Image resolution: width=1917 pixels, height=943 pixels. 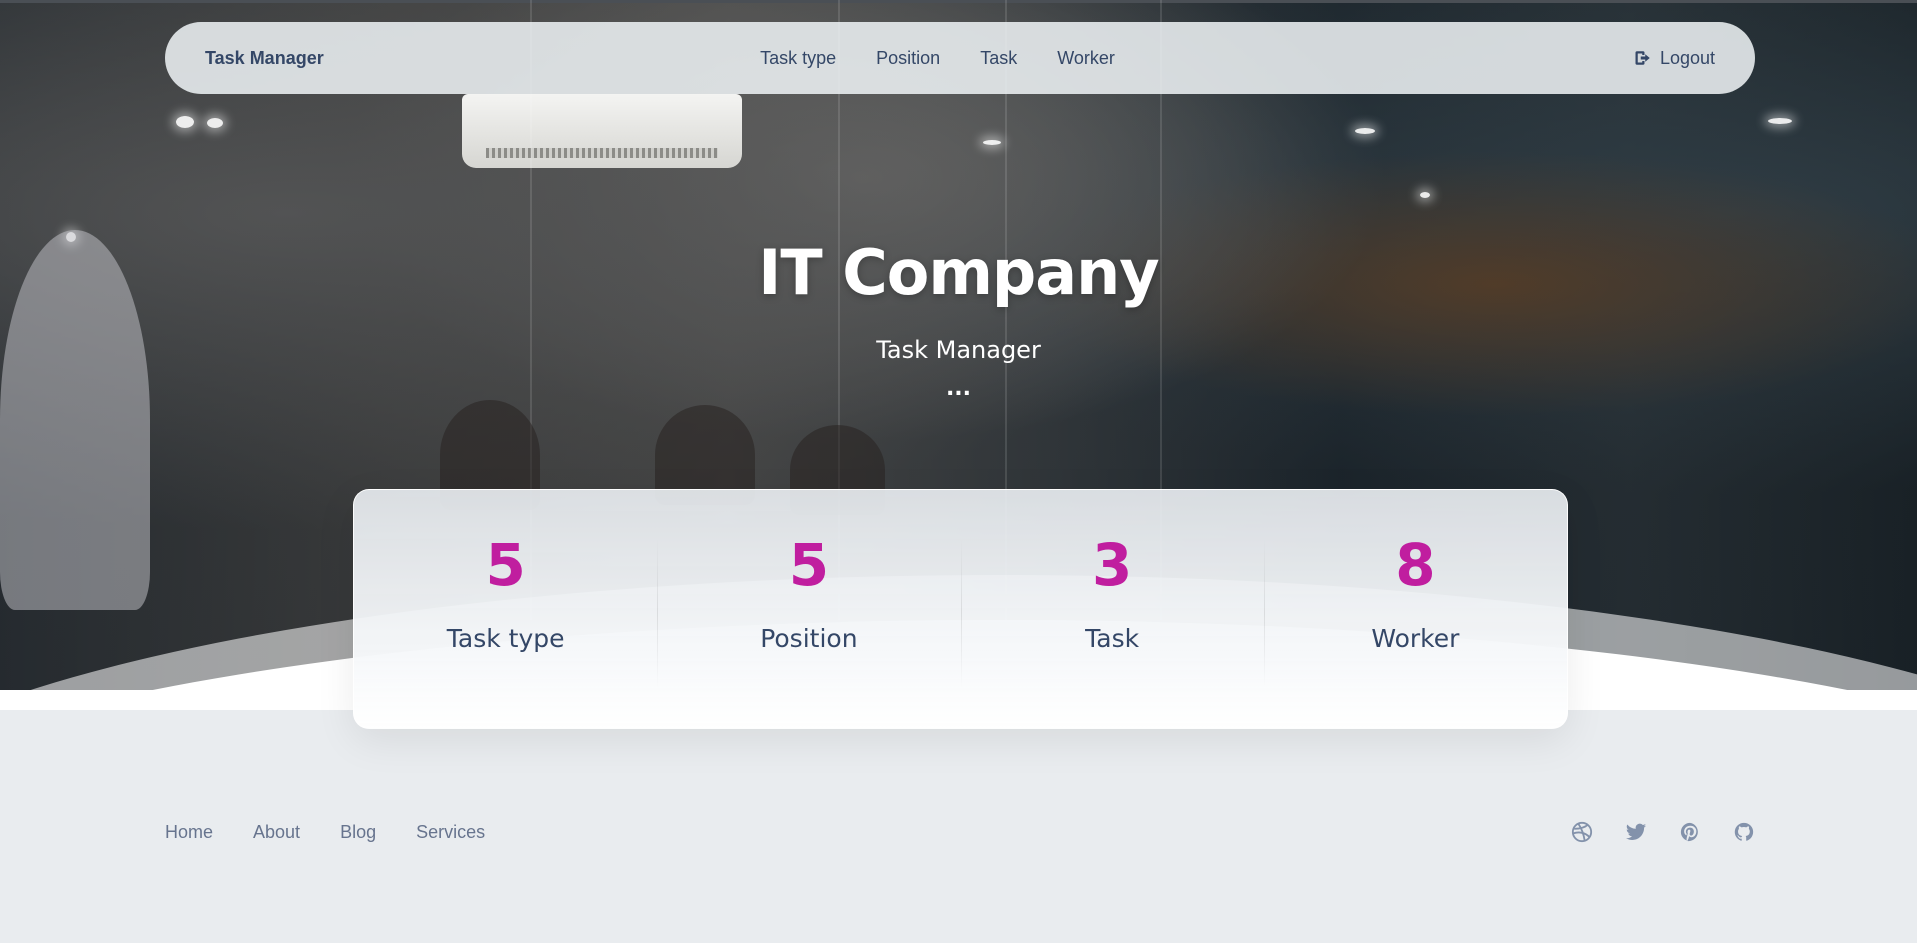 I want to click on stat-label: Worker, so click(x=1415, y=638).